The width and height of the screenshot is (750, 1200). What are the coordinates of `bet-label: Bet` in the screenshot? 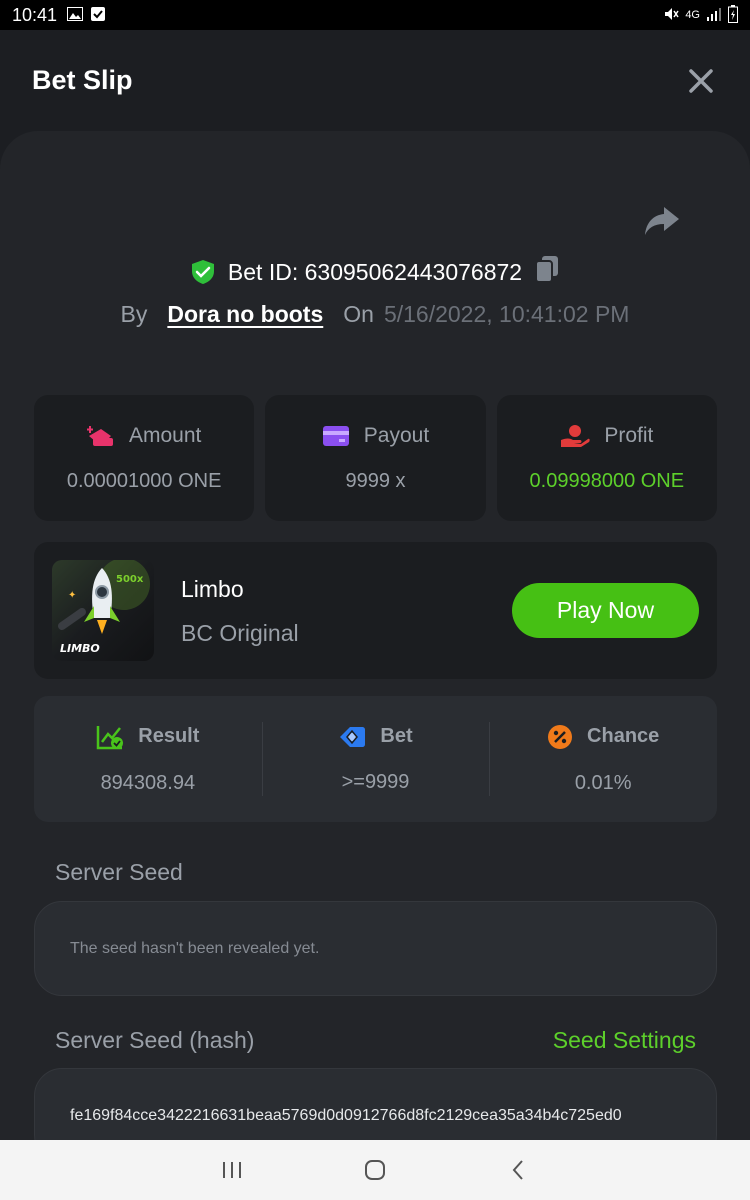 It's located at (396, 736).